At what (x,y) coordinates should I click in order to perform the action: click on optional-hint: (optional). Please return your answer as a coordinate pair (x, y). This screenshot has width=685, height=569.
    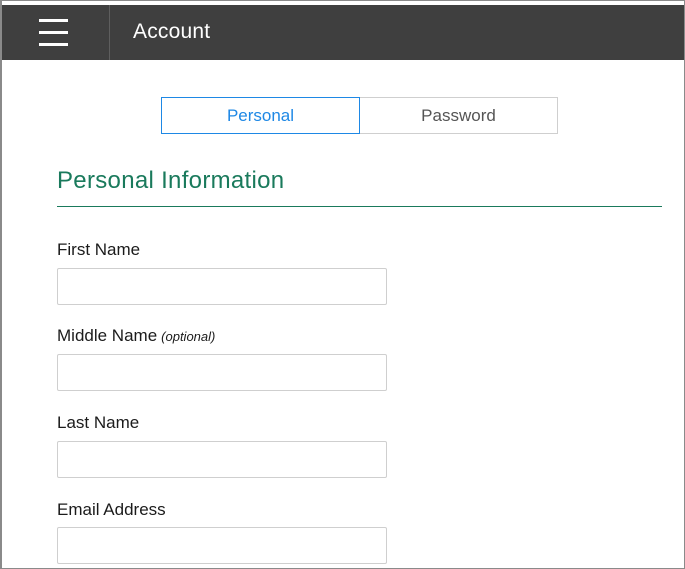
    Looking at the image, I should click on (188, 336).